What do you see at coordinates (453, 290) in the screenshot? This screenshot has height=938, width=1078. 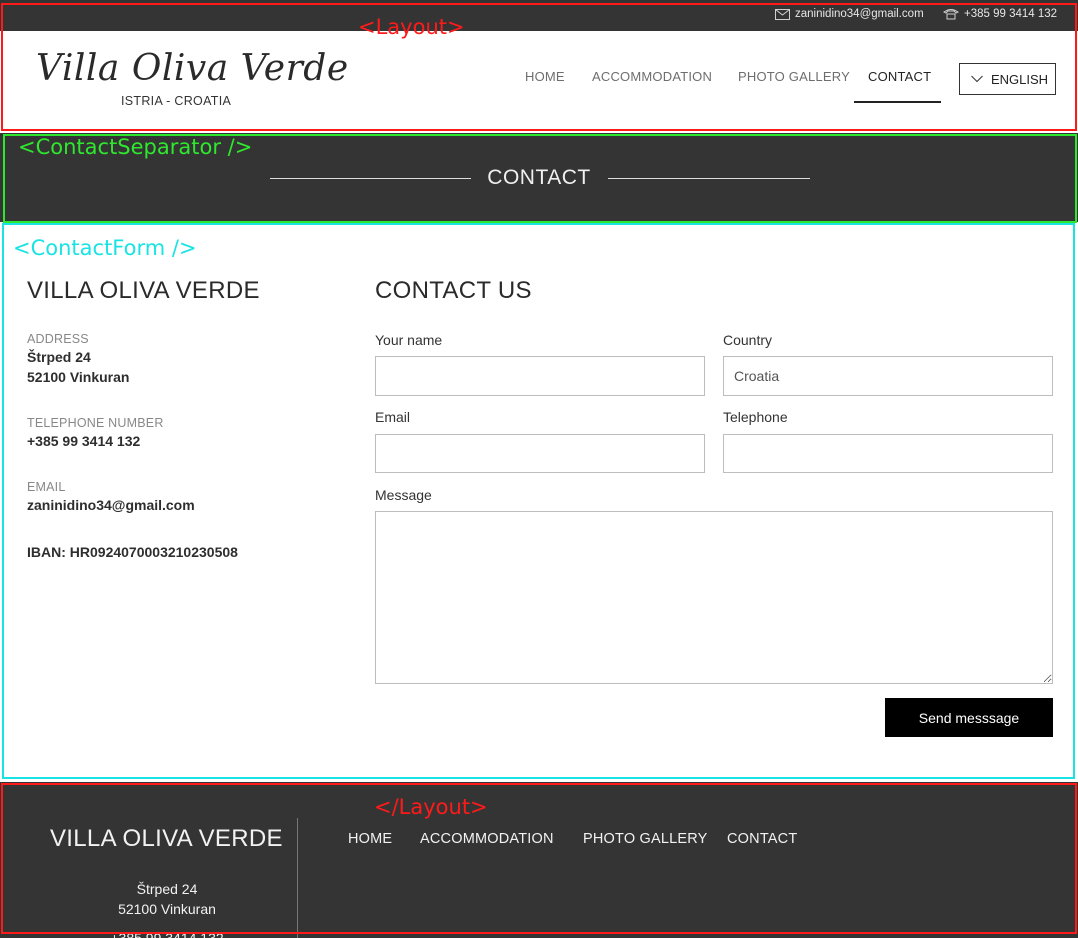 I see `form-title: CONTACT US` at bounding box center [453, 290].